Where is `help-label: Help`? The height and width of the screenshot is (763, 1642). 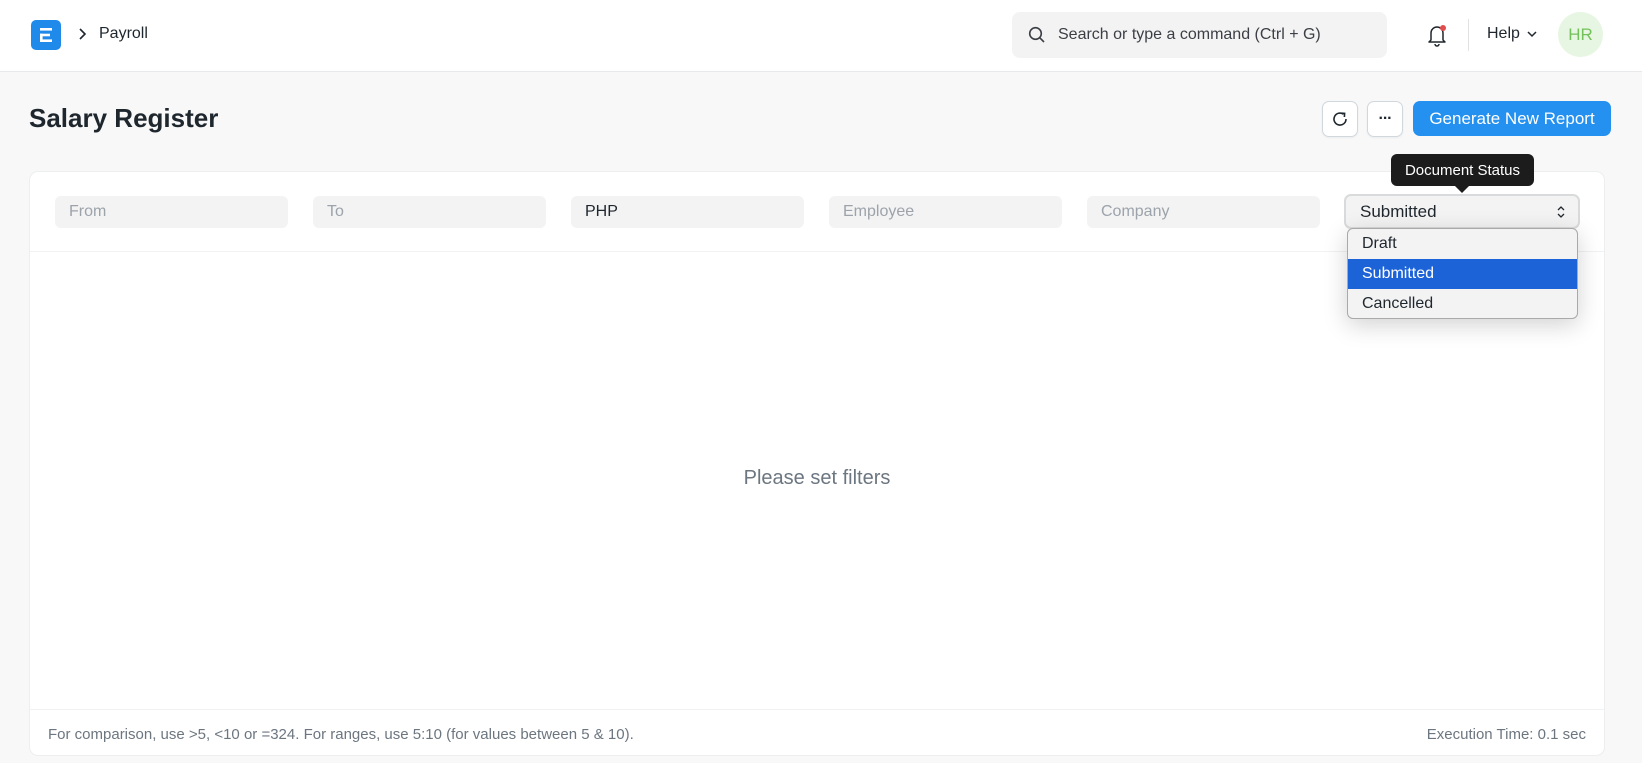 help-label: Help is located at coordinates (1503, 33).